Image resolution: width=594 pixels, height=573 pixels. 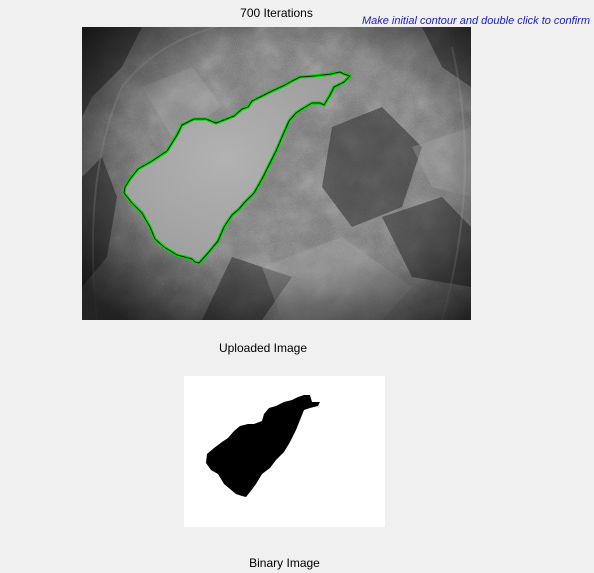 What do you see at coordinates (263, 348) in the screenshot?
I see `uploaded-image-caption: Uploaded Image` at bounding box center [263, 348].